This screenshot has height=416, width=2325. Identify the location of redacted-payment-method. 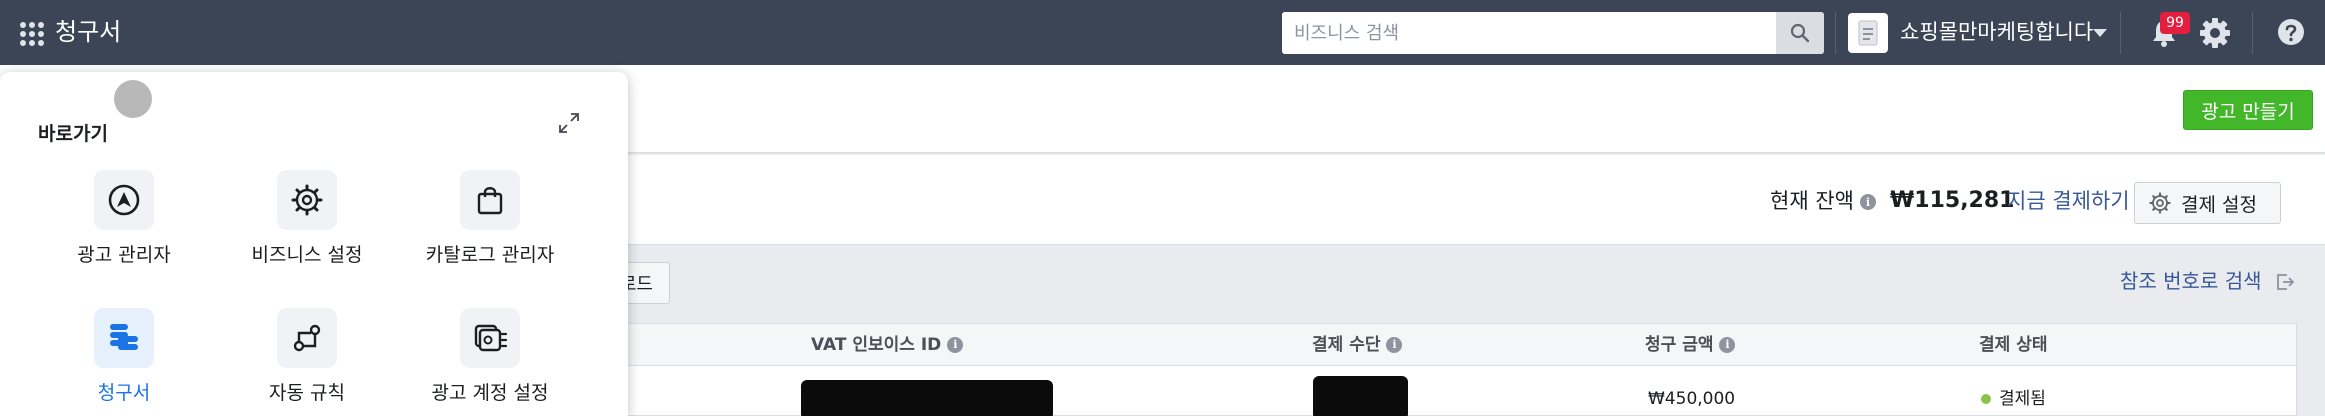
(1360, 396).